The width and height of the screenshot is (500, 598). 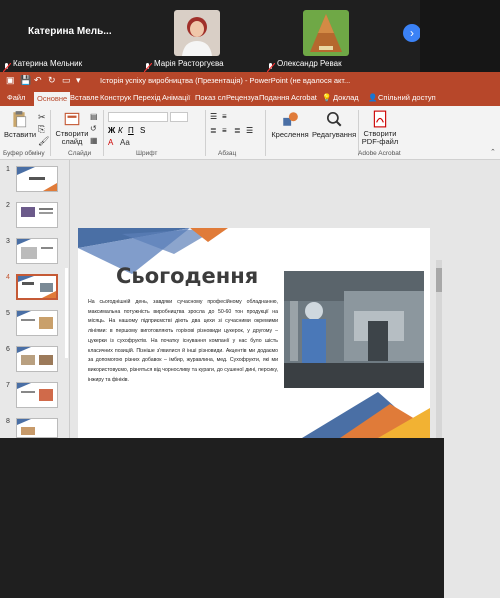 I want to click on side-pane, so click(x=460, y=36).